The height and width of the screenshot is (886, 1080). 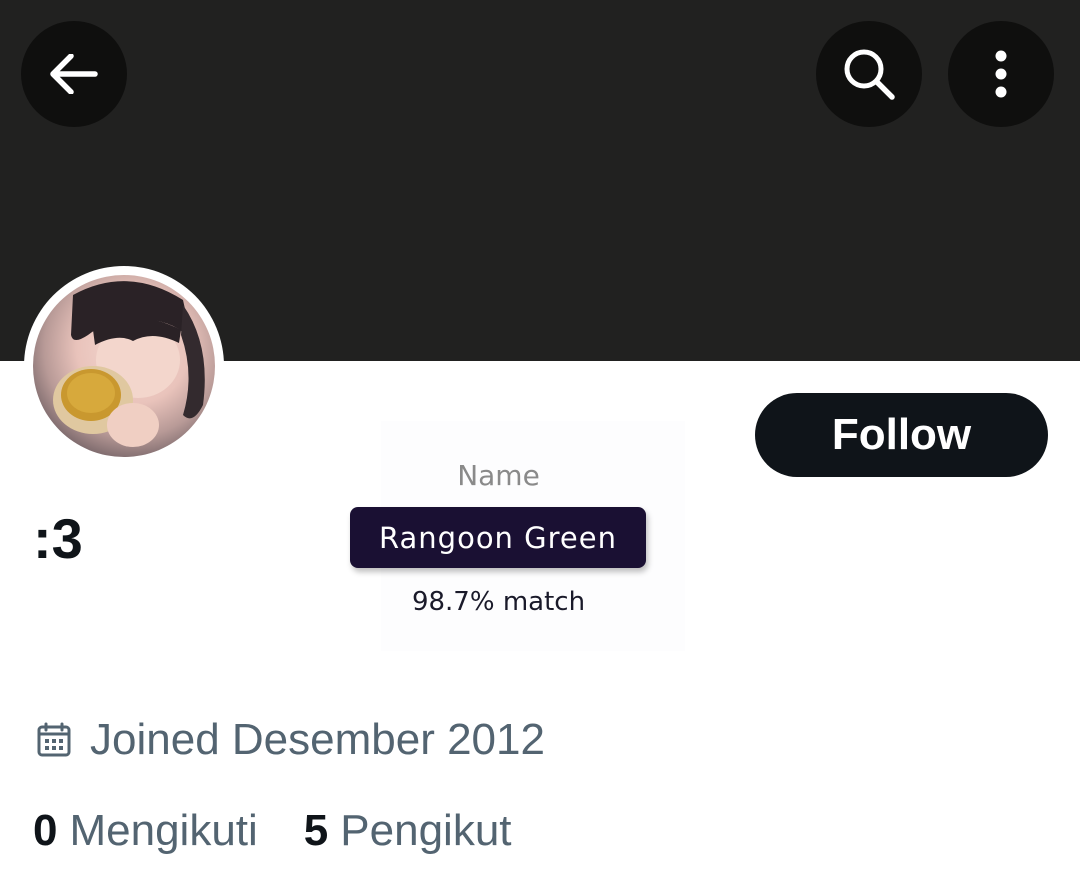 I want to click on joined-date: Joined Desember 2012, so click(x=290, y=740).